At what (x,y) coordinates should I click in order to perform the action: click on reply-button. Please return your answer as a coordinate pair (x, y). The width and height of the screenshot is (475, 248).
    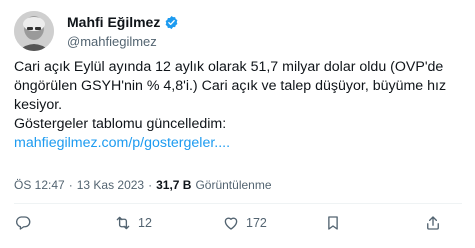
    Looking at the image, I should click on (26, 223).